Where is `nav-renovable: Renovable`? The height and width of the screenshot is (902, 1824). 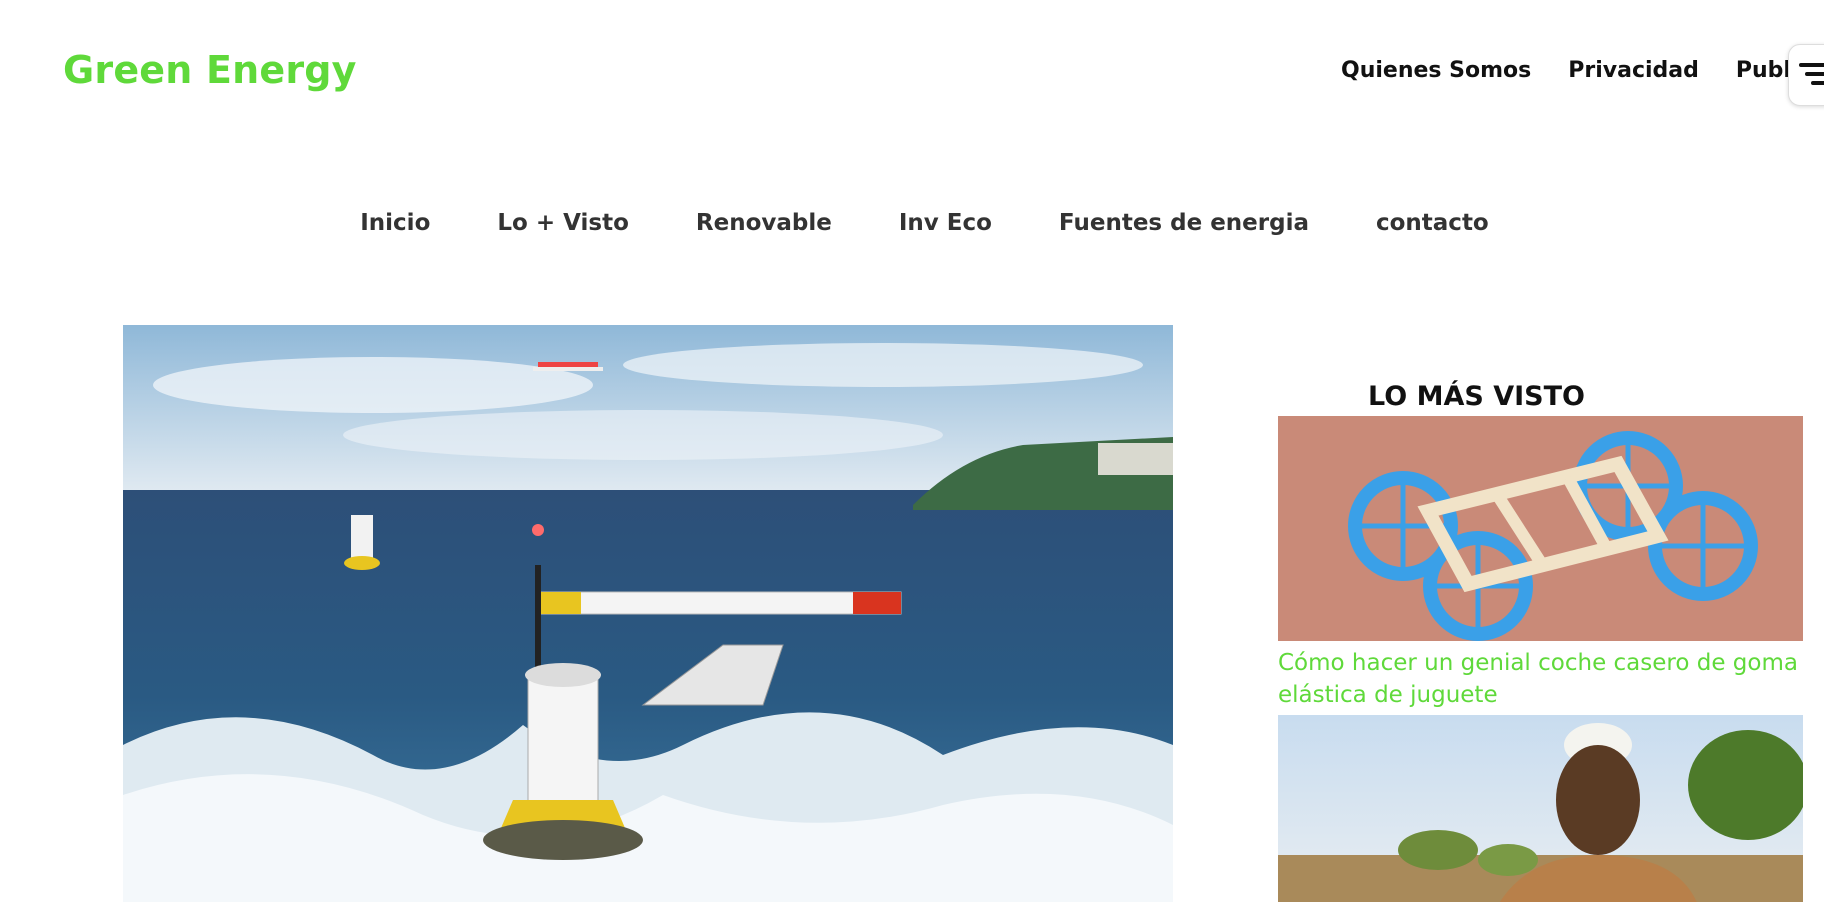 nav-renovable: Renovable is located at coordinates (764, 223).